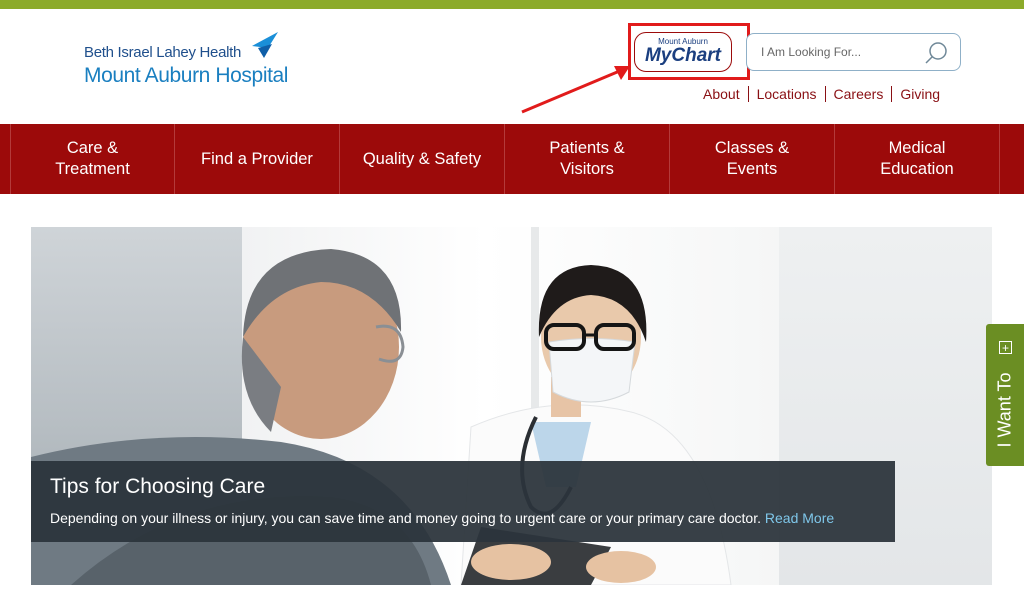 This screenshot has width=1024, height=590. I want to click on nav-item-medical-education: Medical Education, so click(917, 159).